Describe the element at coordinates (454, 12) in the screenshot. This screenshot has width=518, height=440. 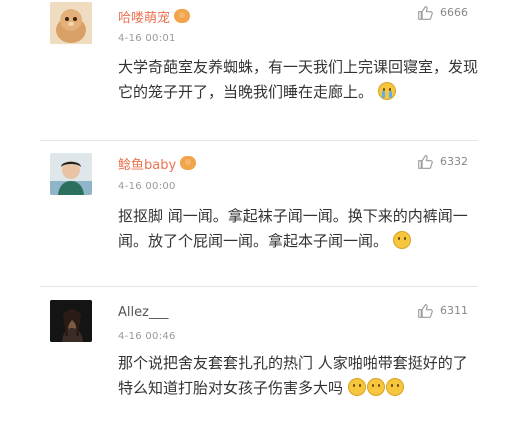
I see `like-count: 6666` at that location.